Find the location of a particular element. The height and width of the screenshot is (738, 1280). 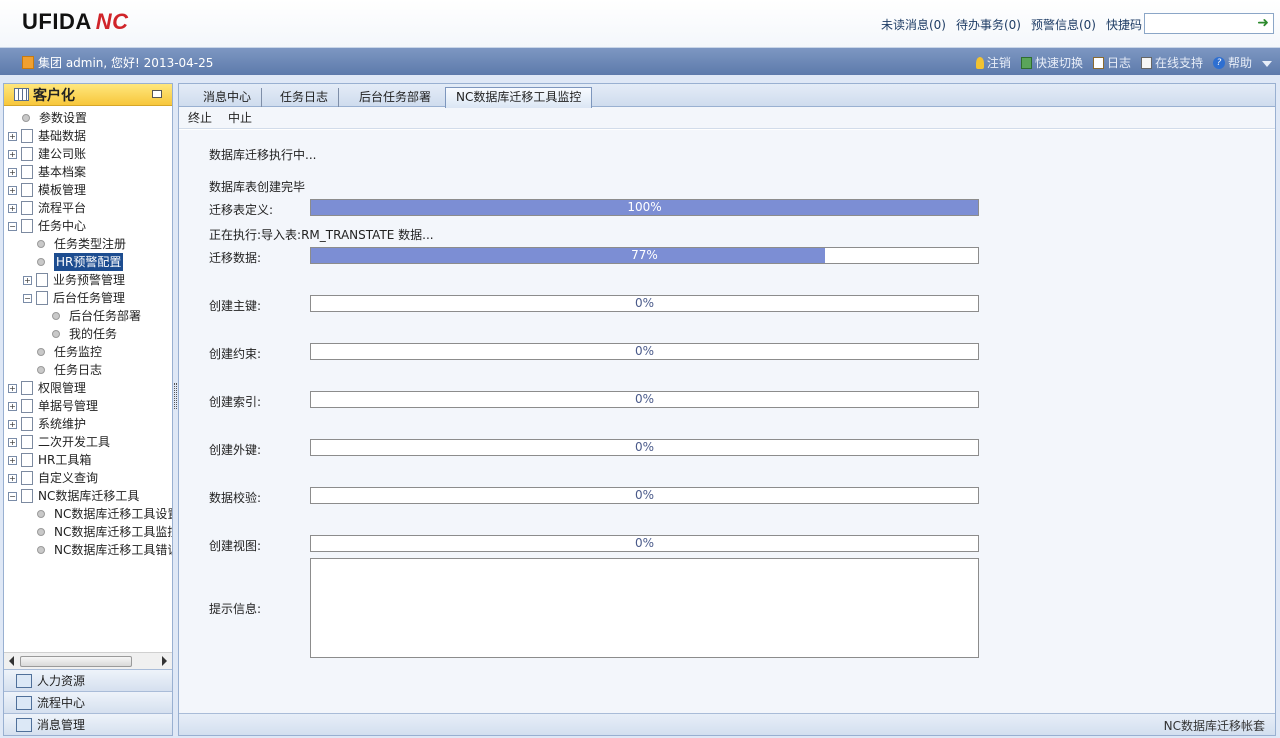

go-arrow-icon: ➜ is located at coordinates (1263, 23).